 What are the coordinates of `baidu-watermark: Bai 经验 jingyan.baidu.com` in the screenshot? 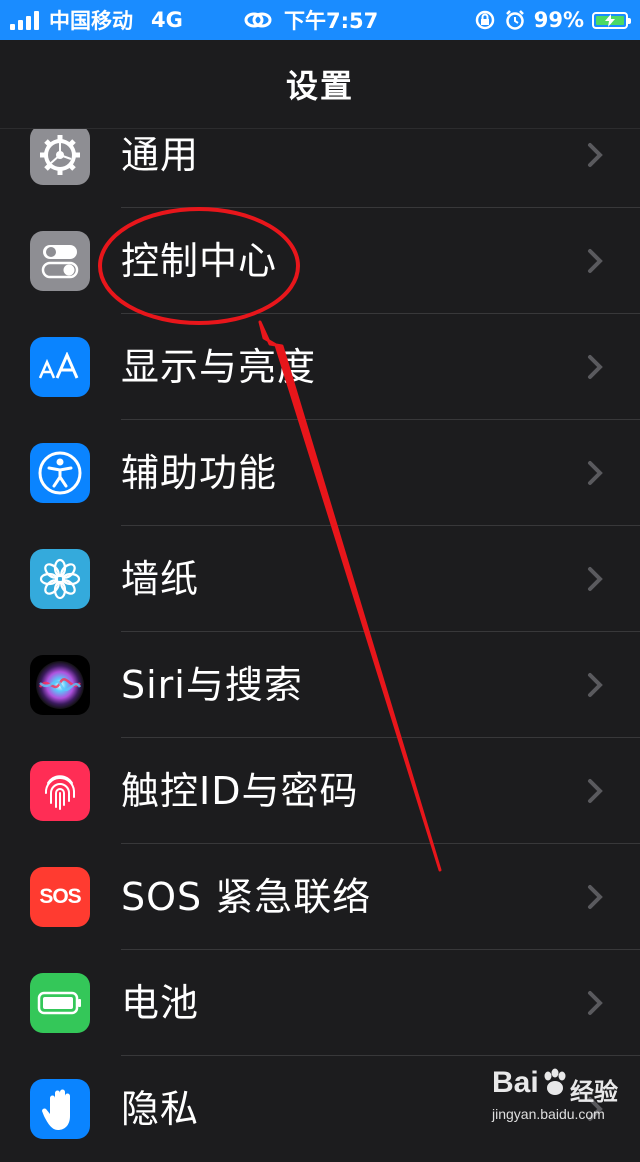 It's located at (562, 1096).